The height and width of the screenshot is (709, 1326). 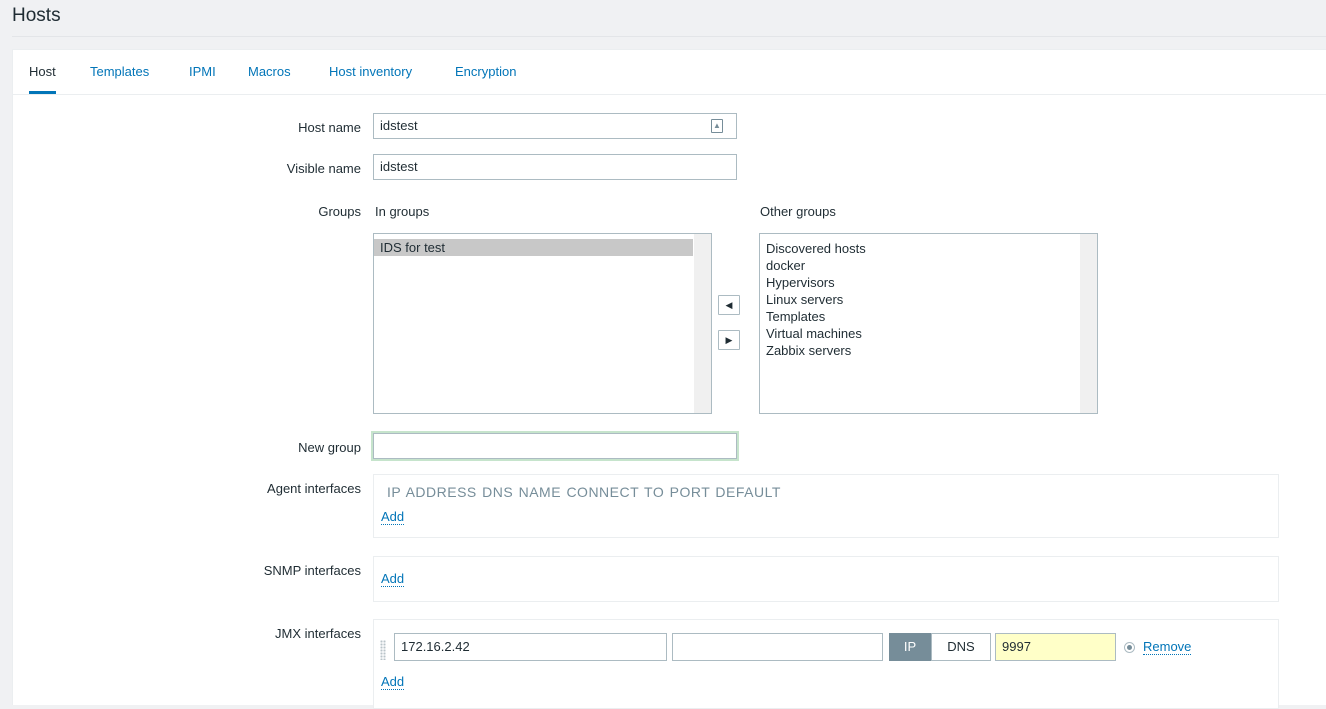 What do you see at coordinates (777, 647) in the screenshot?
I see `jmx-dns-input` at bounding box center [777, 647].